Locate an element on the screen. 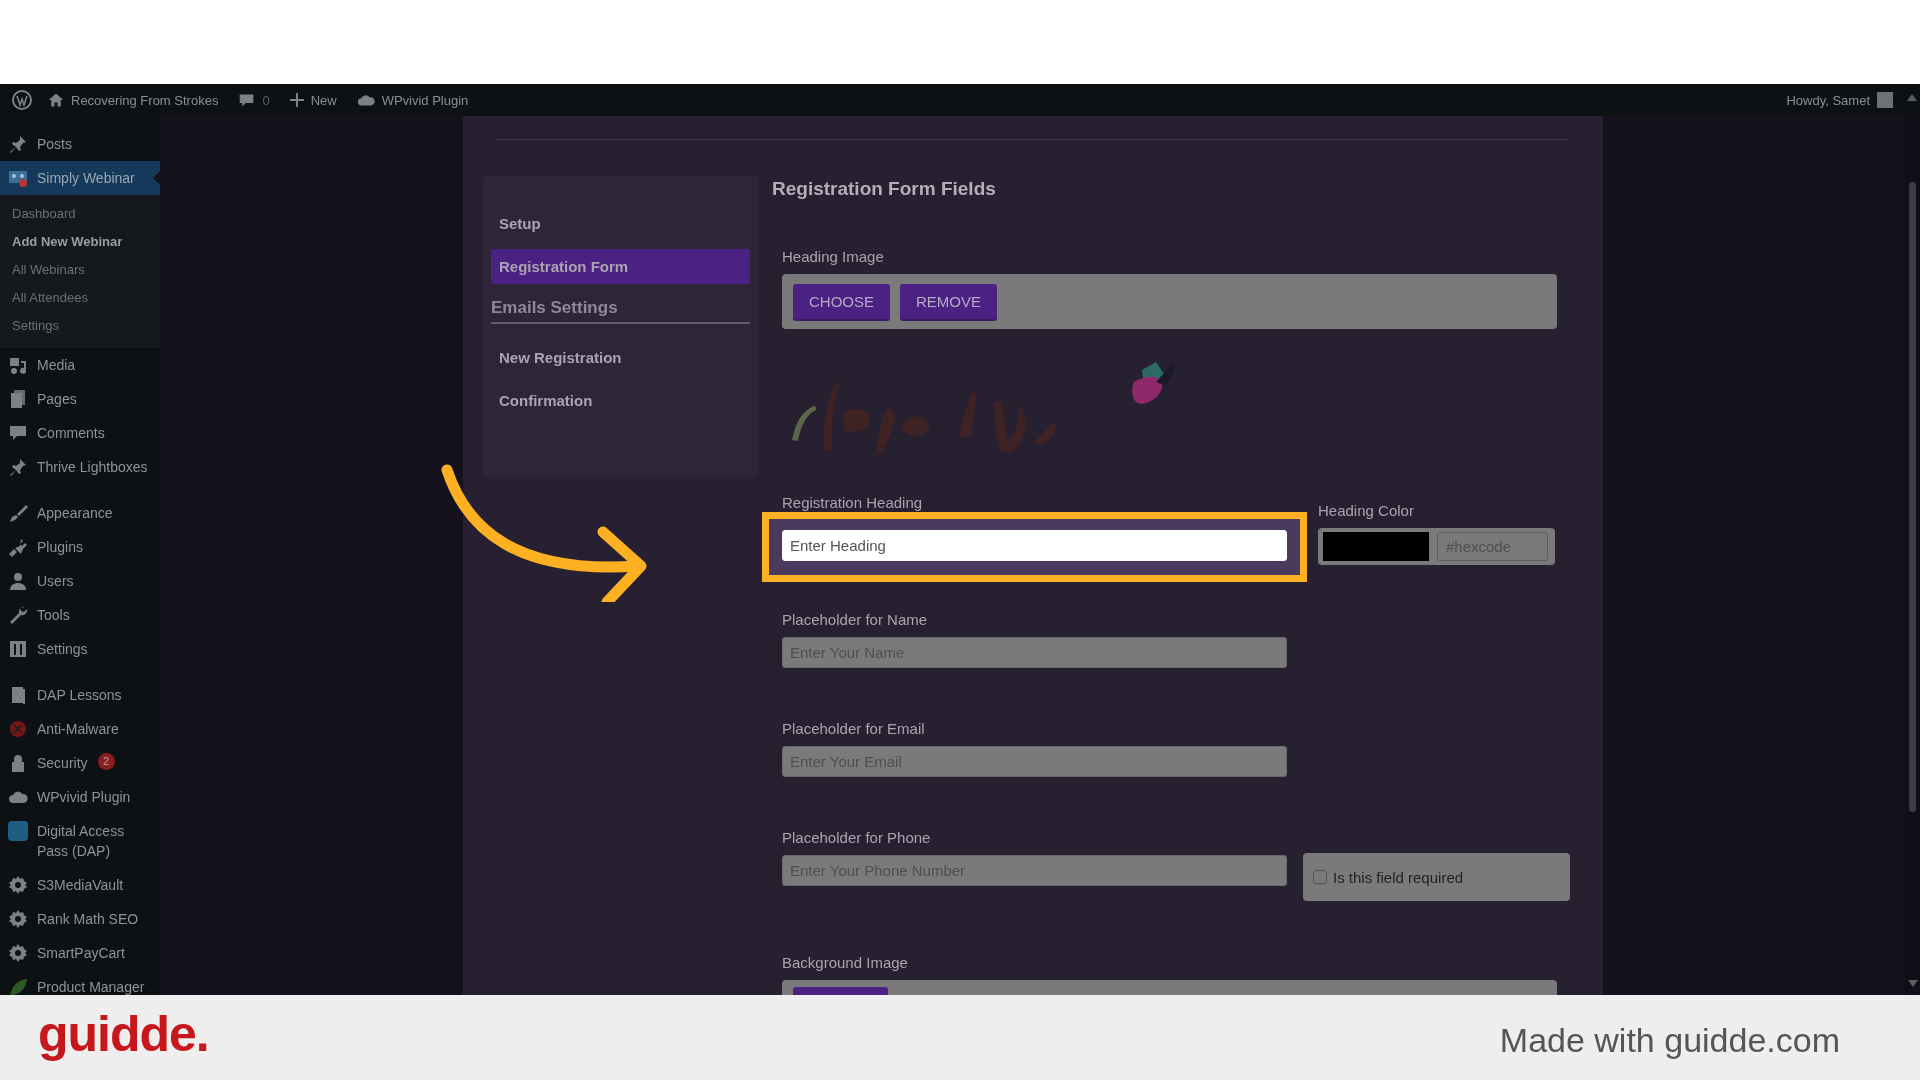 This screenshot has height=1080, width=1920. site-name-link: Recovering From Strokes is located at coordinates (145, 100).